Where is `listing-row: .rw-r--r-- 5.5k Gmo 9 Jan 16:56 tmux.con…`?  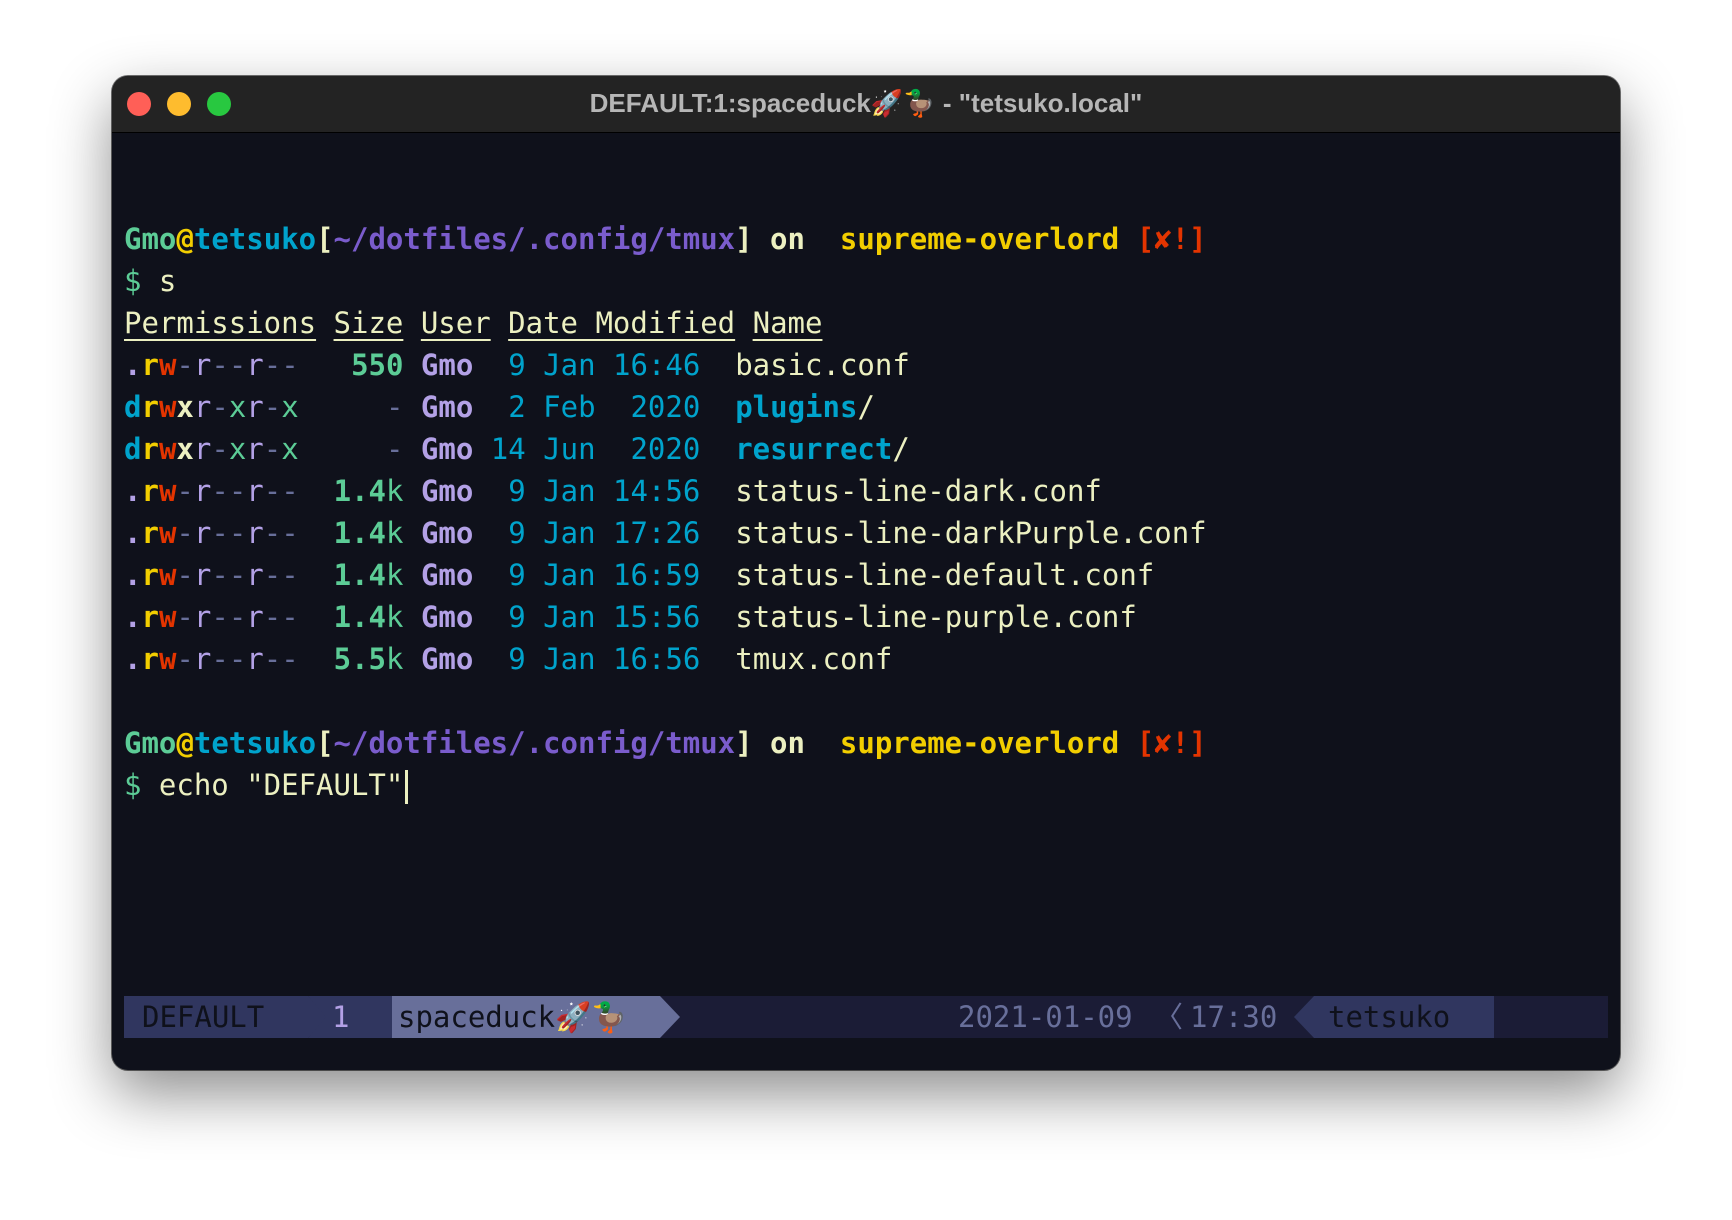 listing-row: .rw-r--r-- 5.5k Gmo 9 Jan 16:56 tmux.con… is located at coordinates (866, 659).